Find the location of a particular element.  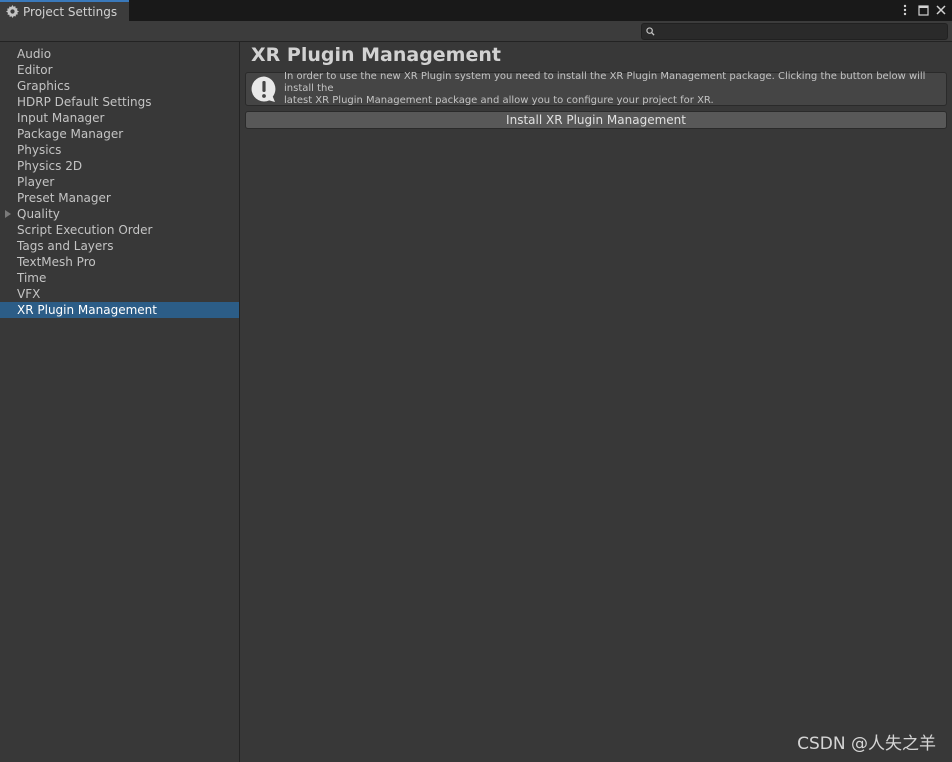

install-xr-plugin-management-button: Install XR Plugin Management is located at coordinates (596, 120).